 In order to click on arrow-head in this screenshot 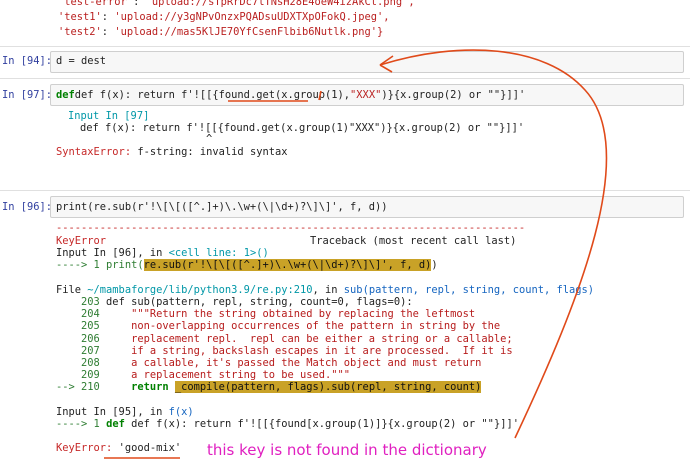, I will do `click(386, 64)`.